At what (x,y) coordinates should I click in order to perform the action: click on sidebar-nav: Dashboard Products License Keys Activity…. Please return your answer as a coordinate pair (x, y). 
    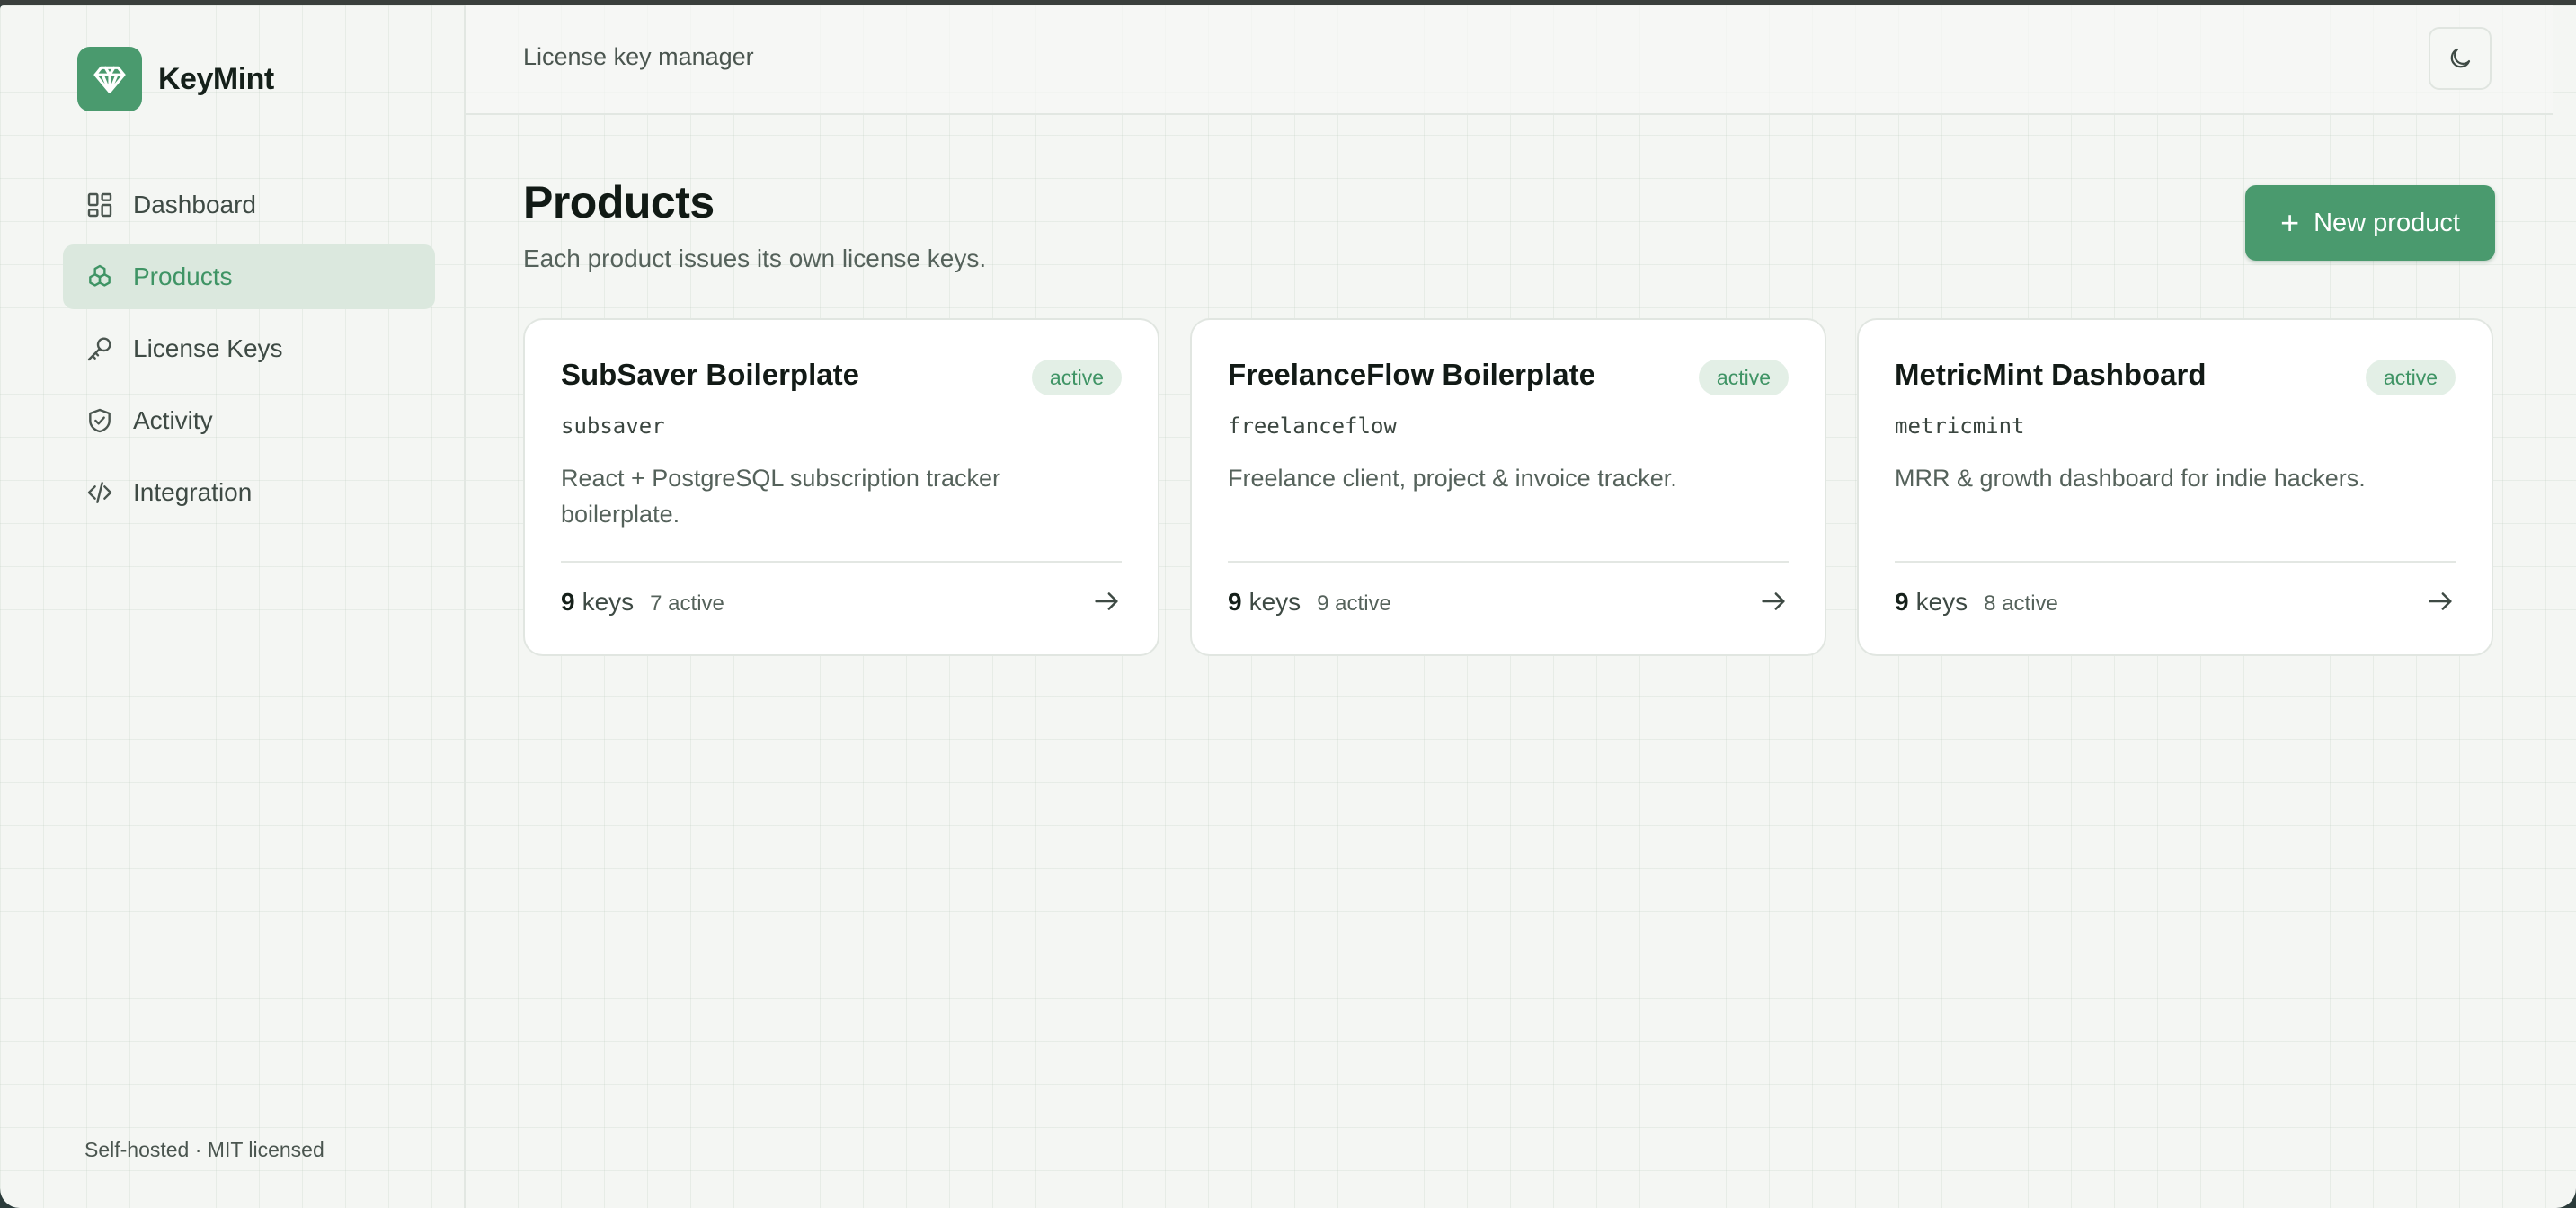
    Looking at the image, I should click on (249, 352).